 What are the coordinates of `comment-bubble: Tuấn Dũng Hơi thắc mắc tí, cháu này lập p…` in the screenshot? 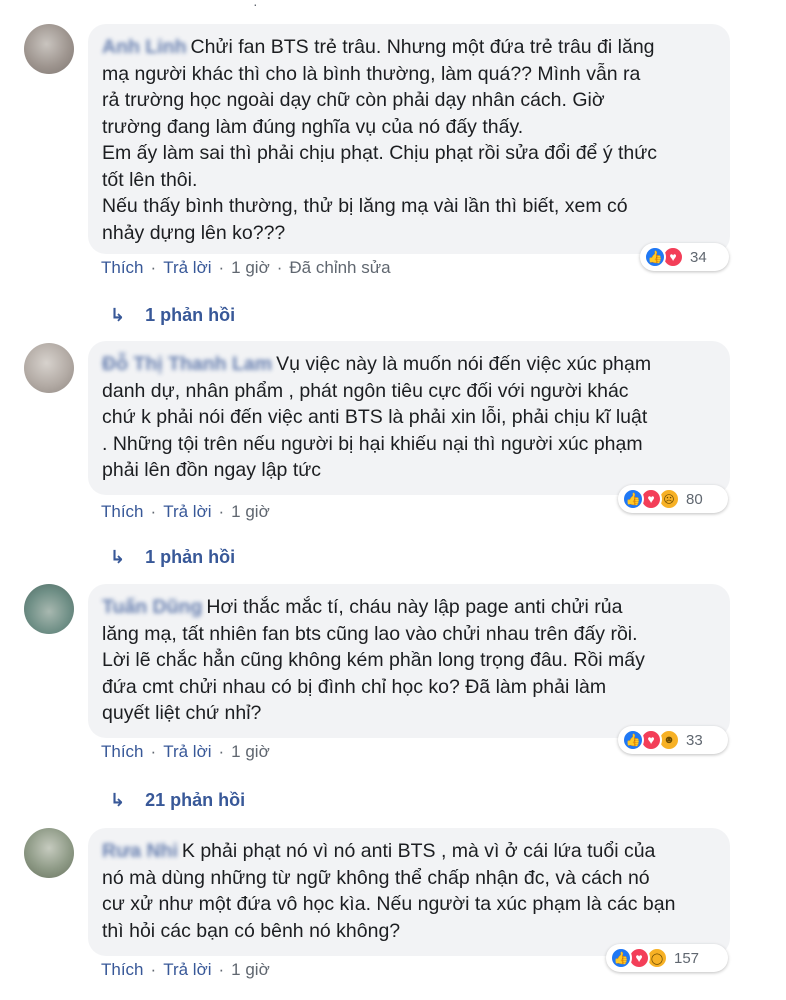 It's located at (409, 661).